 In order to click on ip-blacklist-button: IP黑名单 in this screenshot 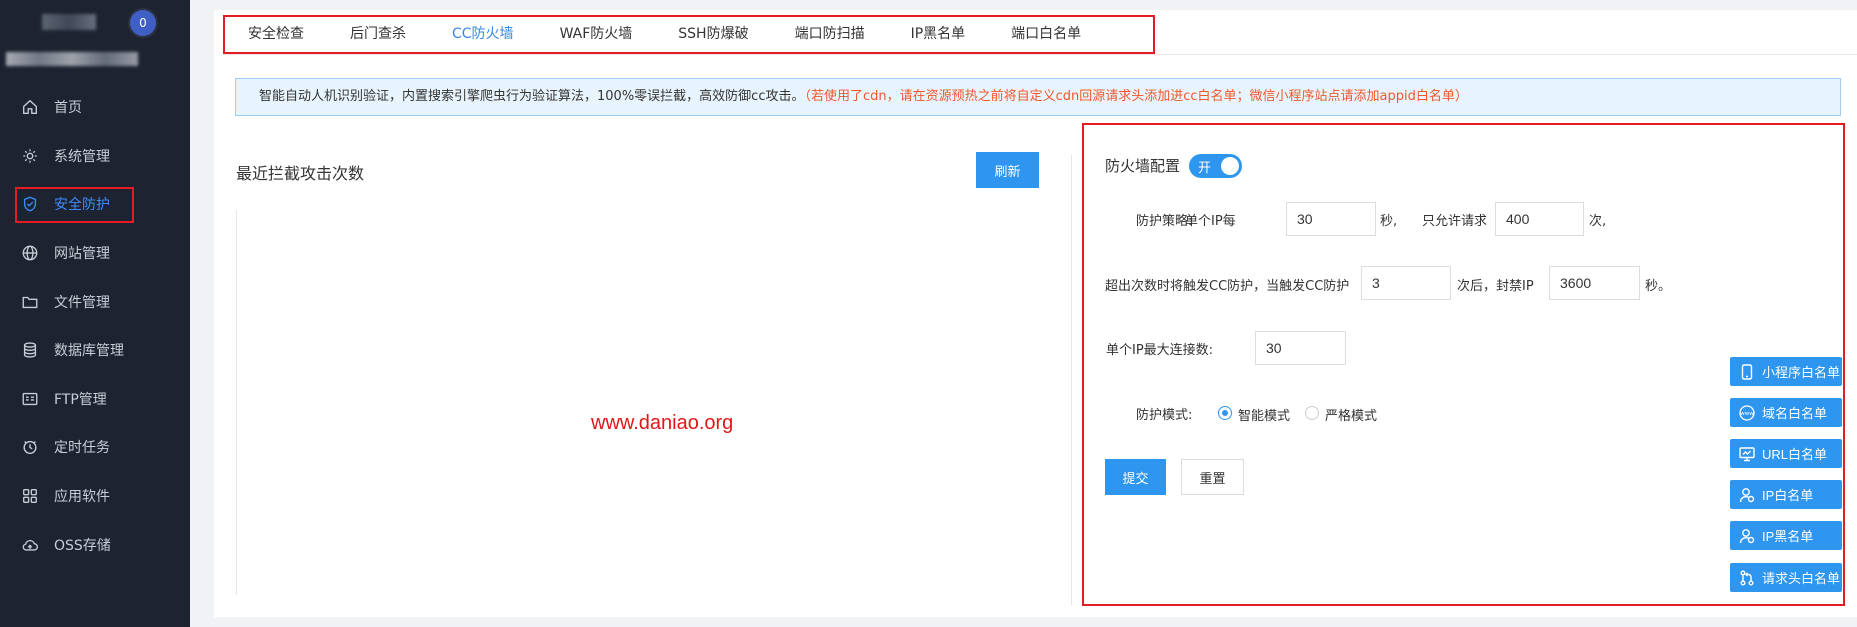, I will do `click(1786, 535)`.